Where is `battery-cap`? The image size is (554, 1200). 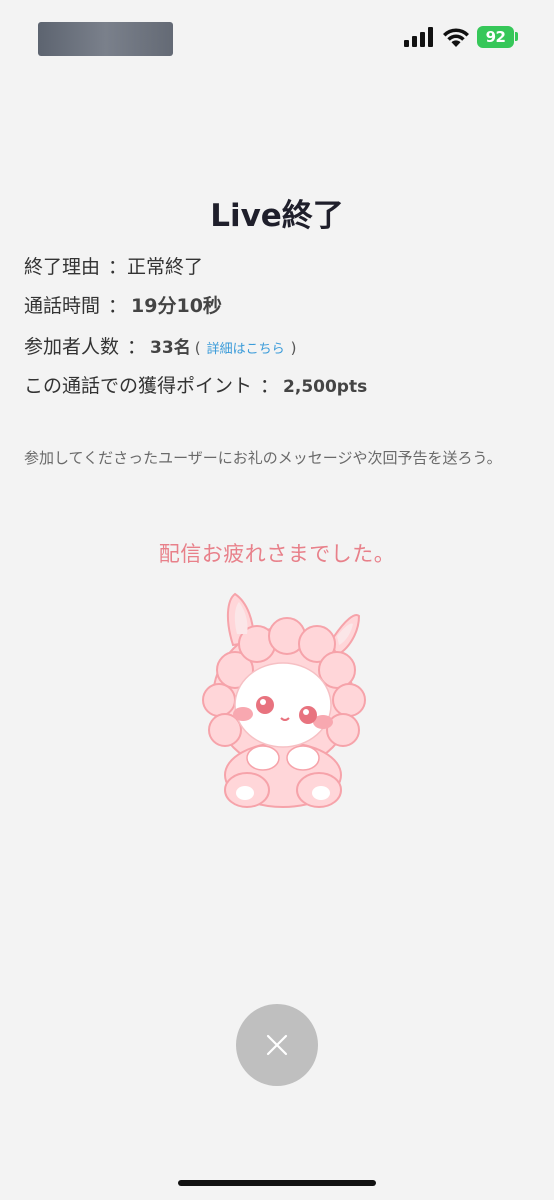 battery-cap is located at coordinates (516, 36).